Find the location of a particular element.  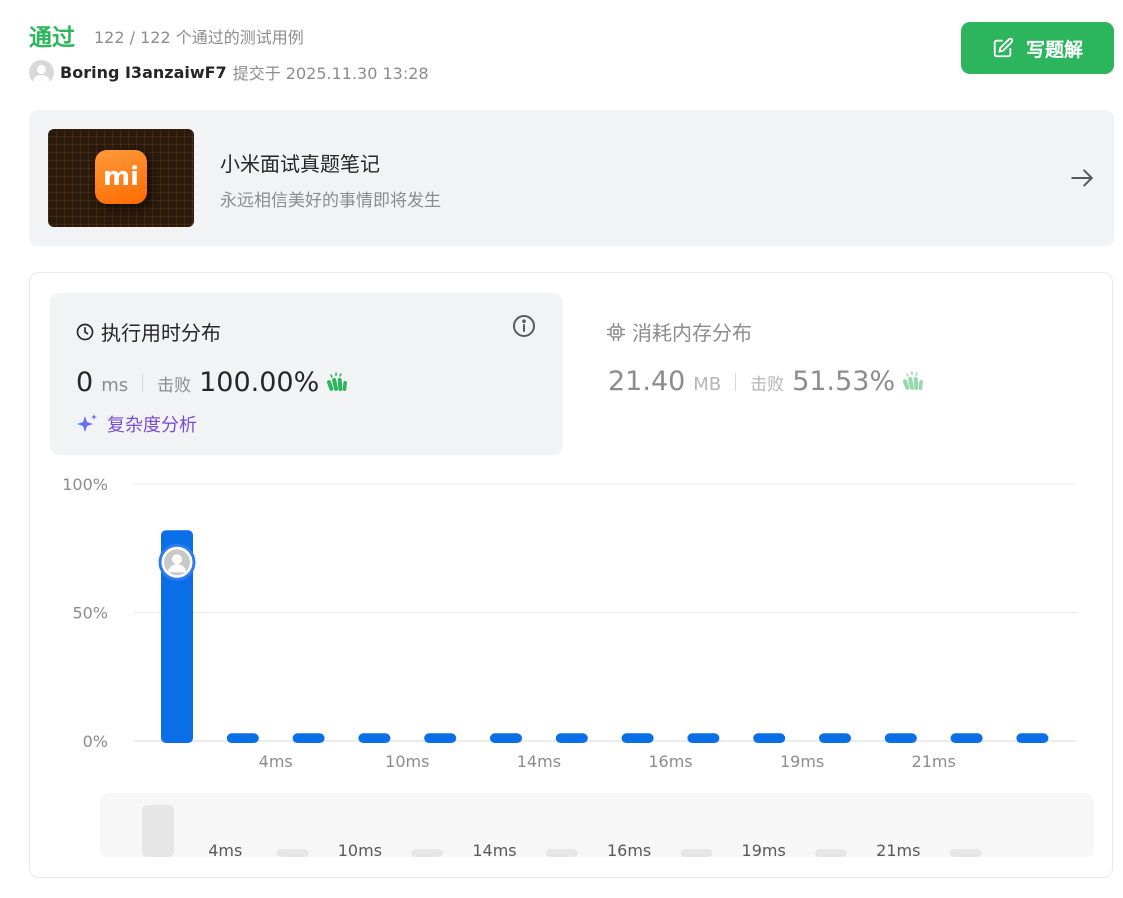

avatar is located at coordinates (41, 72).